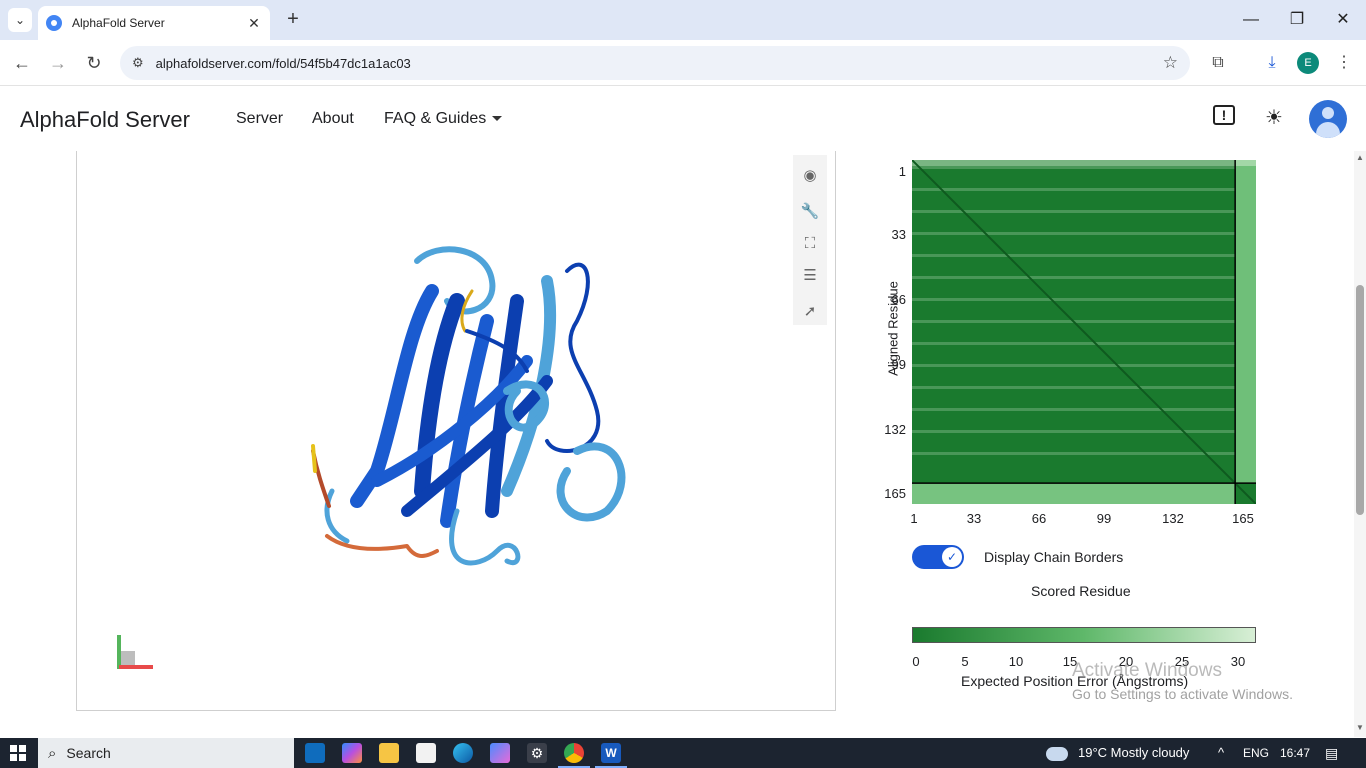 This screenshot has width=1366, height=768. I want to click on camera-aperture-icon: ◉, so click(810, 176).